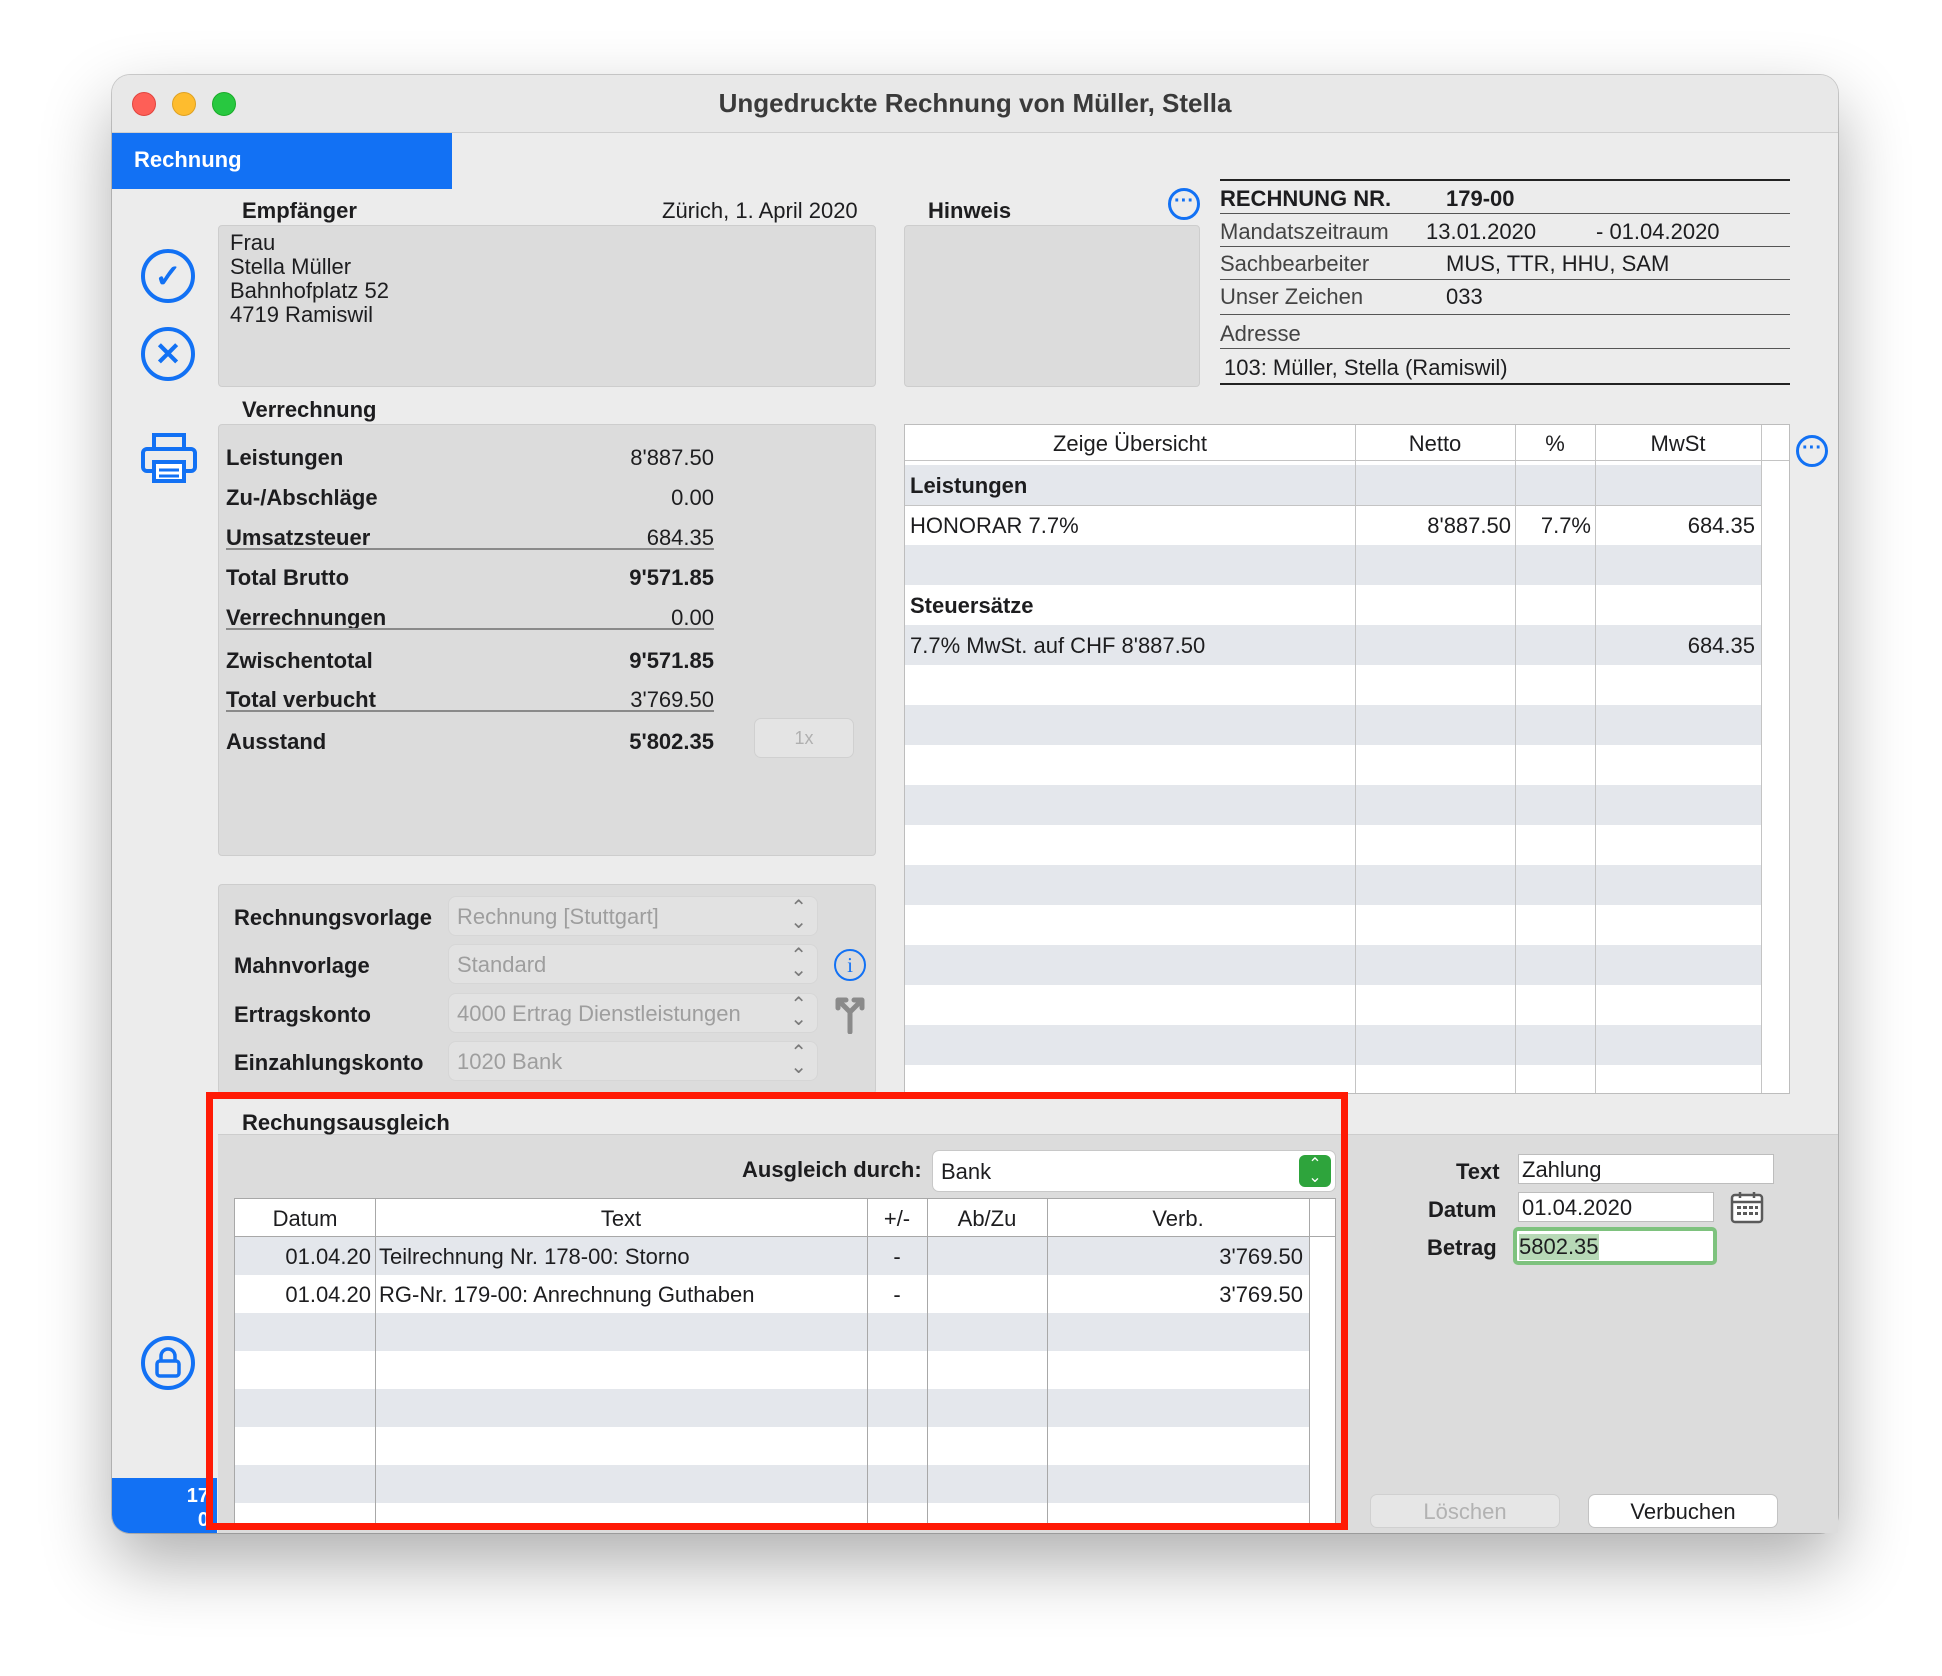 This screenshot has width=1942, height=1676. What do you see at coordinates (1812, 451) in the screenshot?
I see `overview-more-icon: ···` at bounding box center [1812, 451].